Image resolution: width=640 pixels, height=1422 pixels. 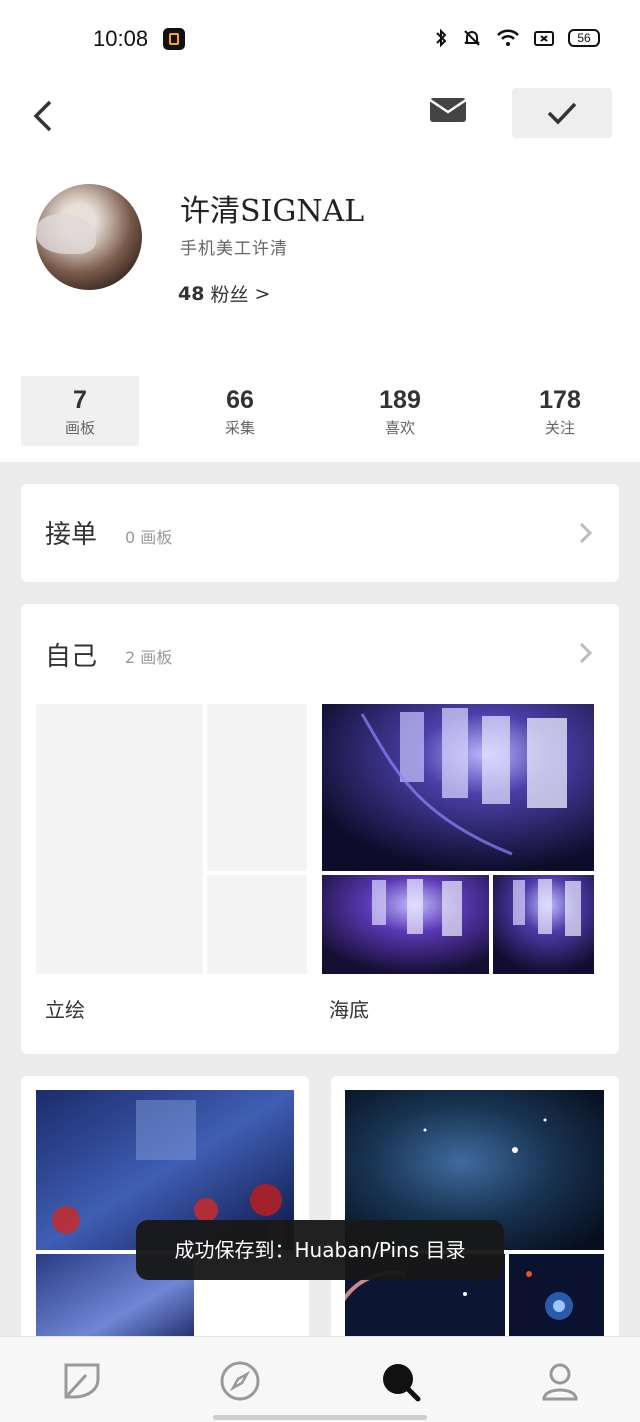 I want to click on profile-bio: 手机美工许清, so click(x=234, y=249).